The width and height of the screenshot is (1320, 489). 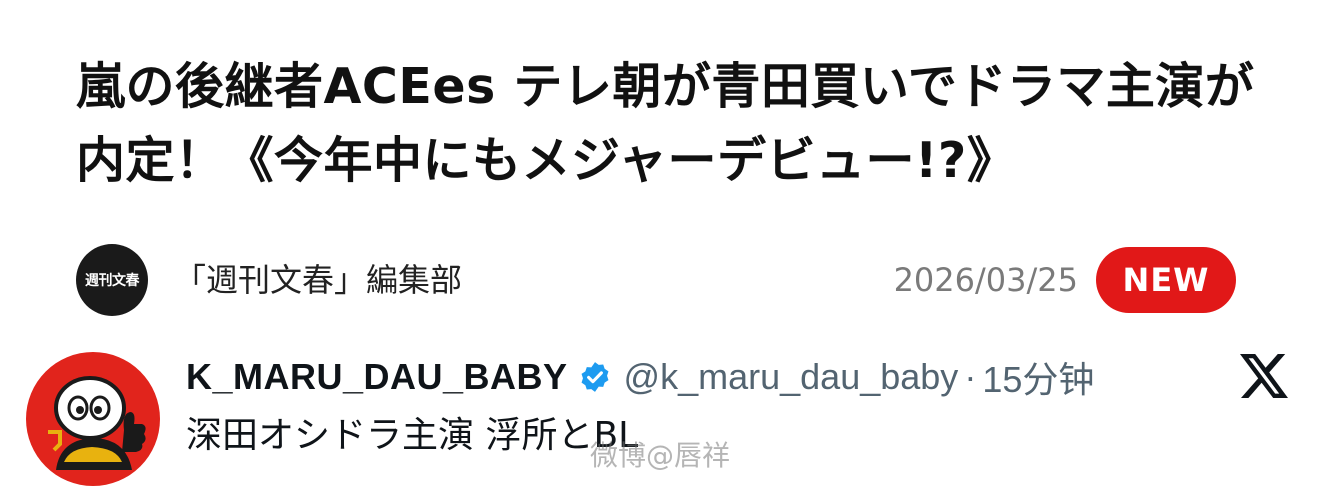 What do you see at coordinates (1038, 377) in the screenshot?
I see `tweet-timestamp: 15分钟` at bounding box center [1038, 377].